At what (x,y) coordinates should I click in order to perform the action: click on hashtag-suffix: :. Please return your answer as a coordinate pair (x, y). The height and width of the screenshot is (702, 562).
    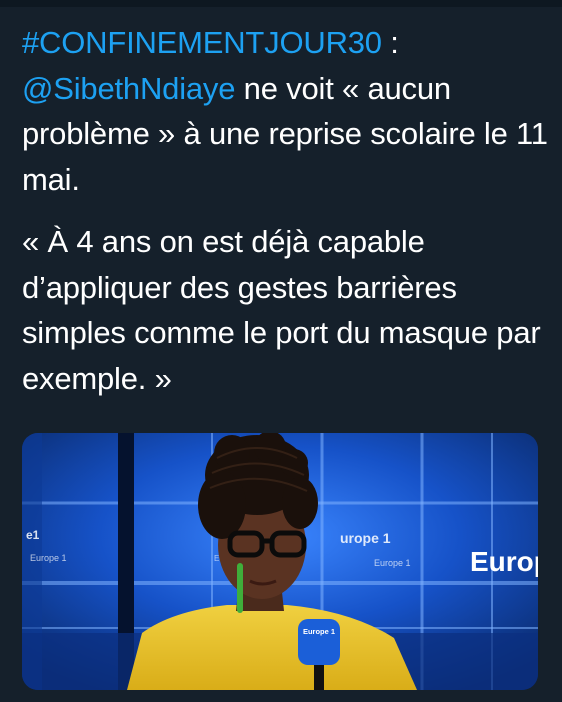
    Looking at the image, I should click on (390, 42).